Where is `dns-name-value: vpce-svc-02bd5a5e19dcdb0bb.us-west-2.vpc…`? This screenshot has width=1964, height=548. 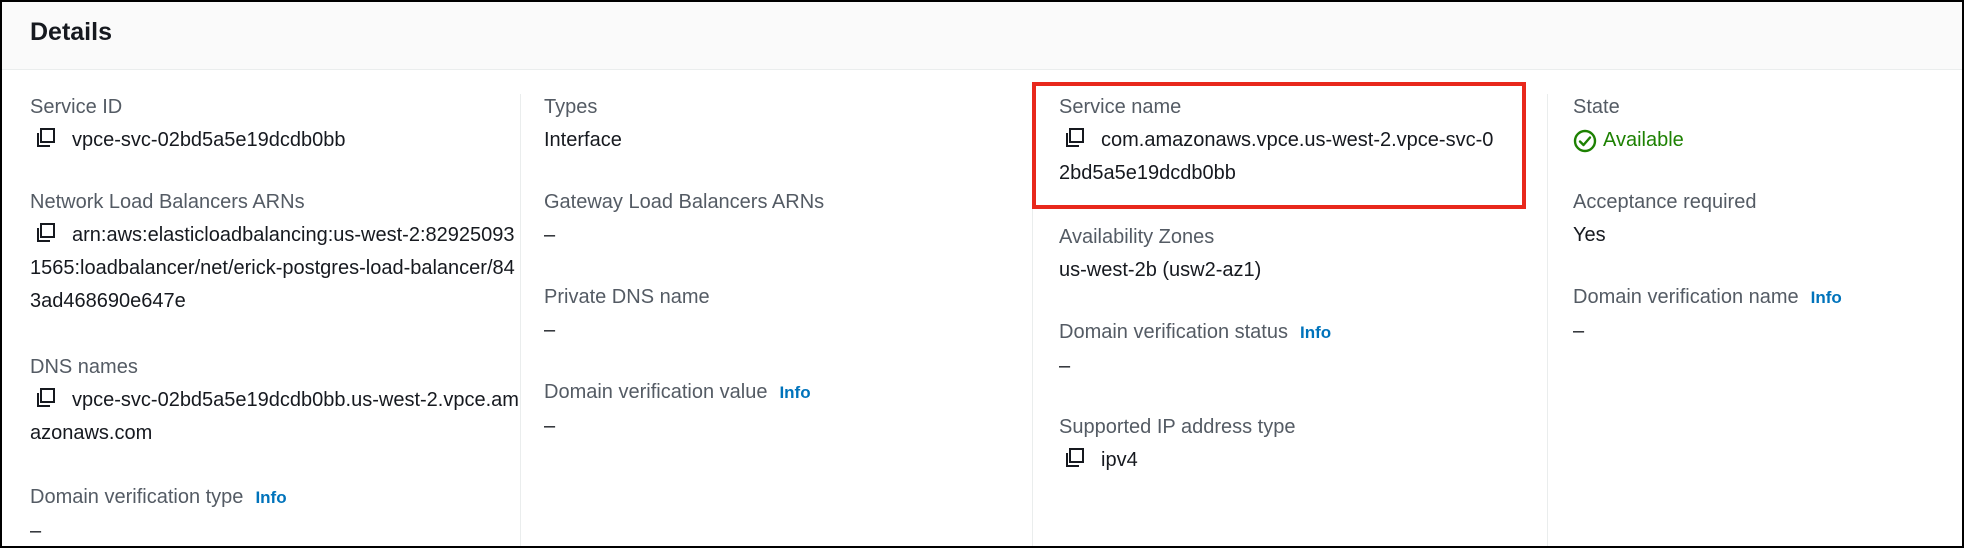 dns-name-value: vpce-svc-02bd5a5e19dcdb0bb.us-west-2.vpc… is located at coordinates (274, 416).